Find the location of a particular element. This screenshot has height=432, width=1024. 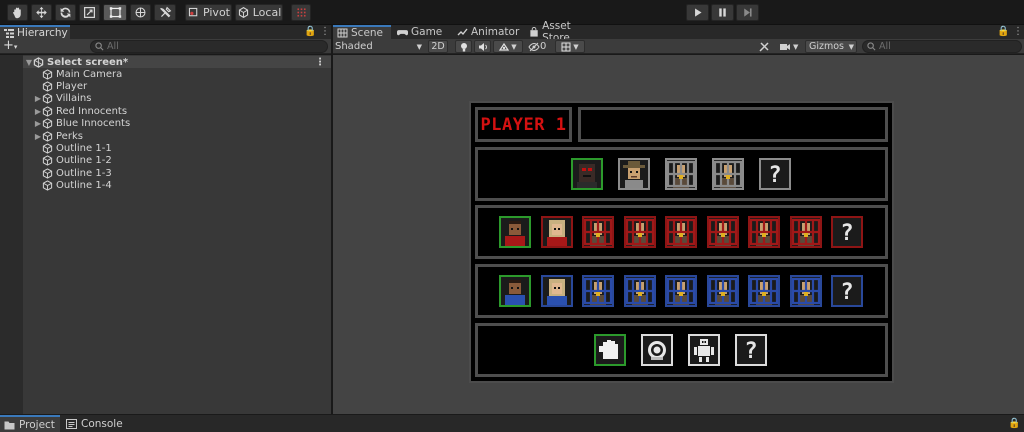

red-slot-unknown: ? is located at coordinates (847, 232).